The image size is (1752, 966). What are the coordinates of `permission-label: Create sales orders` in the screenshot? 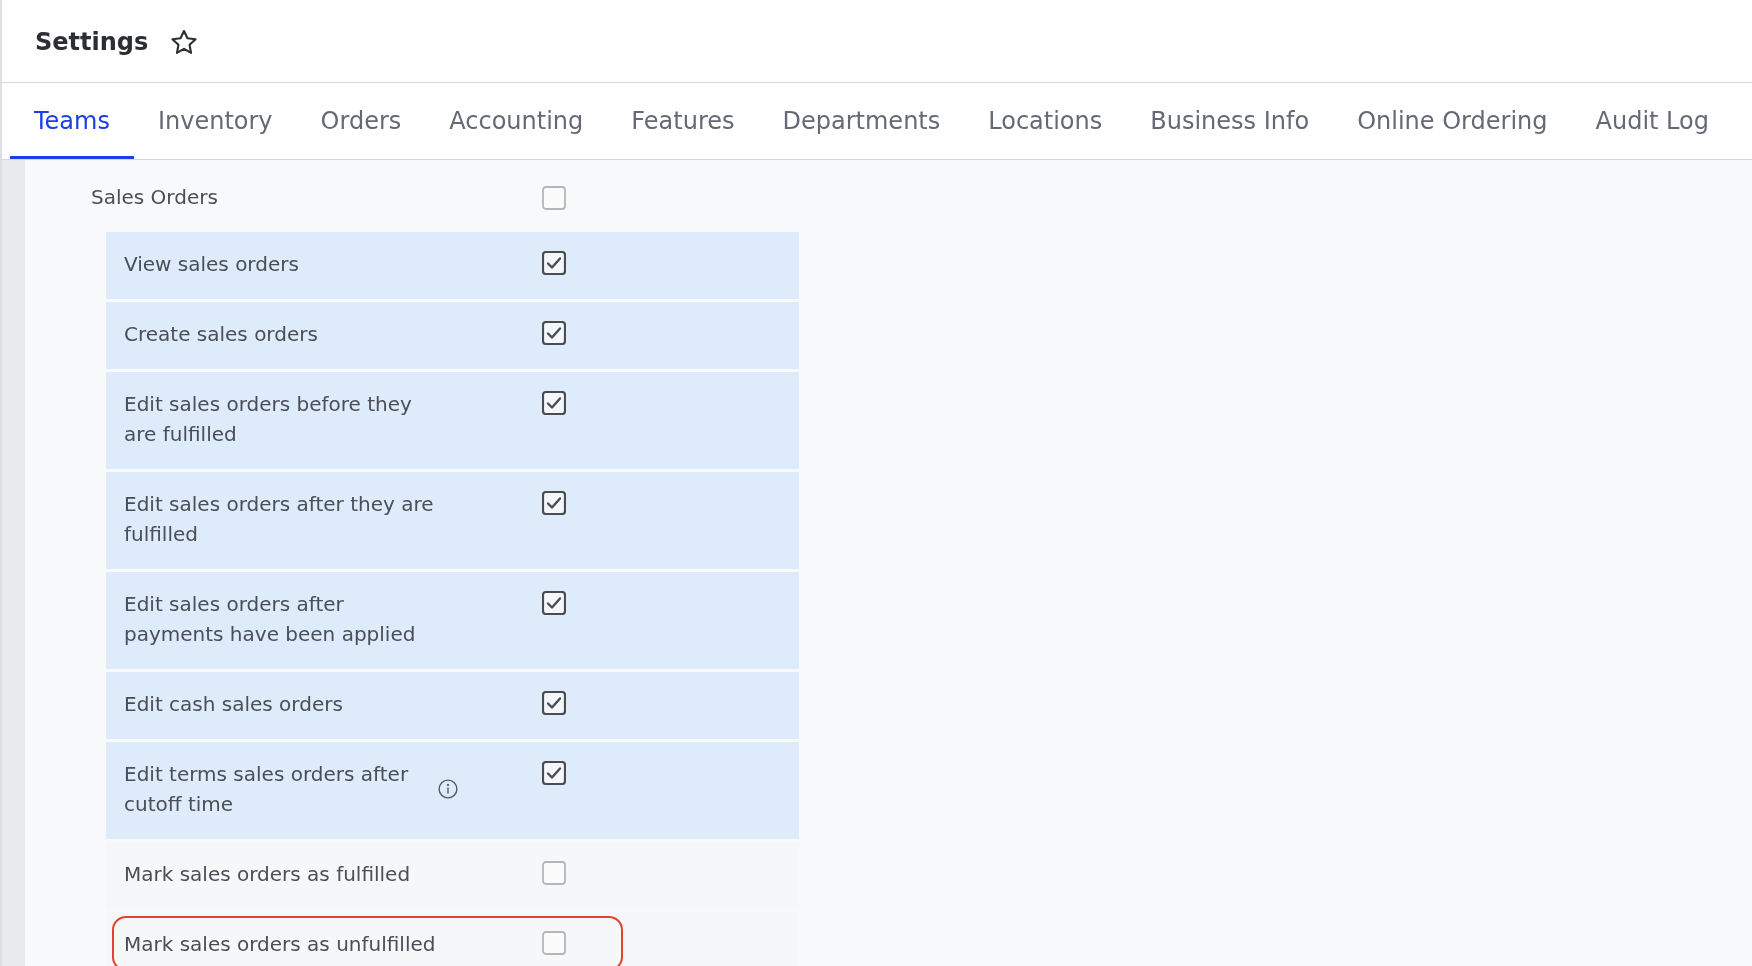 It's located at (221, 334).